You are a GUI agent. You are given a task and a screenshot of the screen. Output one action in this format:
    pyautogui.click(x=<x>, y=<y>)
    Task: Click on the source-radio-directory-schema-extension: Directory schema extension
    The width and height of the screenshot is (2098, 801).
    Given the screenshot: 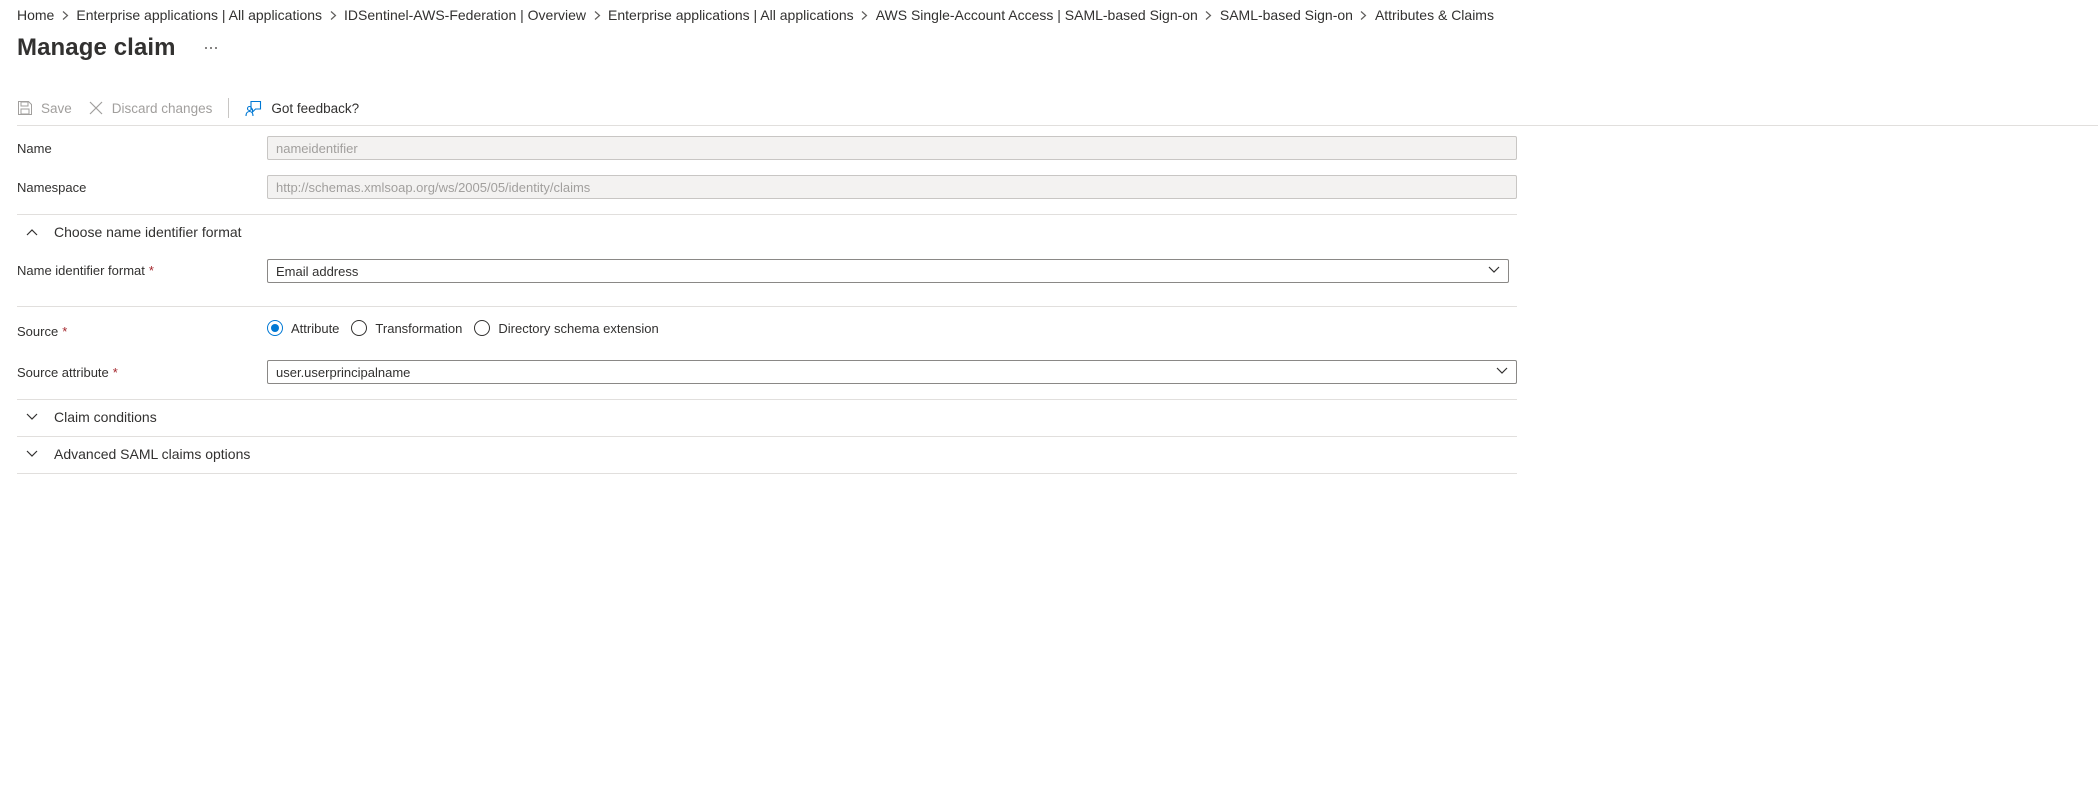 What is the action you would take?
    pyautogui.click(x=566, y=328)
    